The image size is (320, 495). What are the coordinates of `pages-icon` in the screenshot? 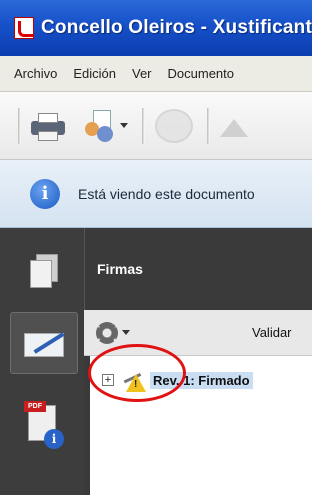 It's located at (44, 271).